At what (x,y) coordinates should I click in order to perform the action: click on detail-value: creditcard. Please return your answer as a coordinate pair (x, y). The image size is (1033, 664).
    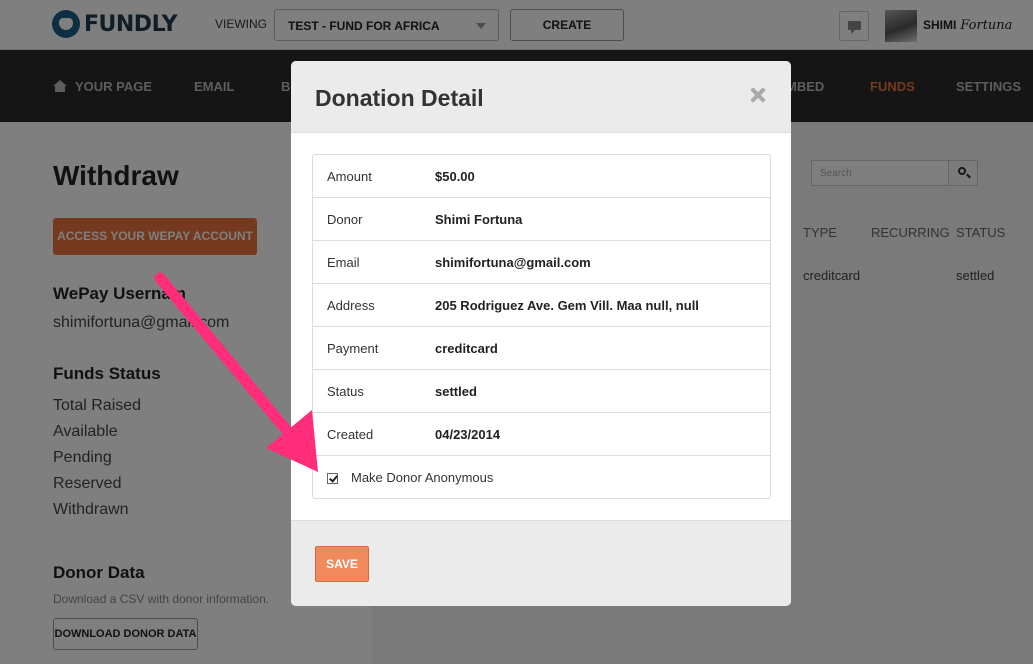
    Looking at the image, I should click on (466, 348).